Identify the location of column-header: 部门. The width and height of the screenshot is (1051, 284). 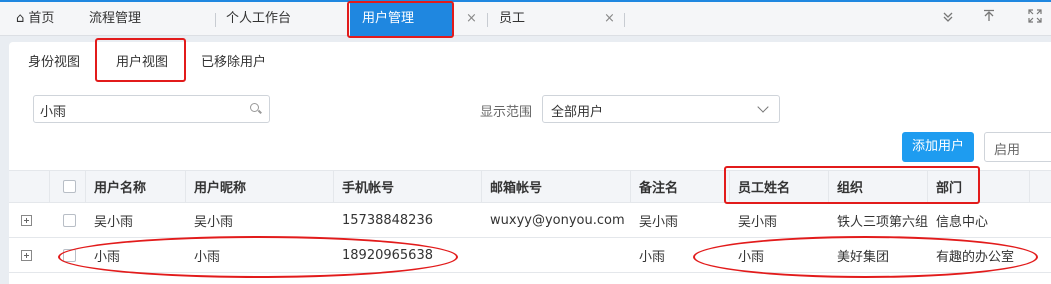
(979, 186).